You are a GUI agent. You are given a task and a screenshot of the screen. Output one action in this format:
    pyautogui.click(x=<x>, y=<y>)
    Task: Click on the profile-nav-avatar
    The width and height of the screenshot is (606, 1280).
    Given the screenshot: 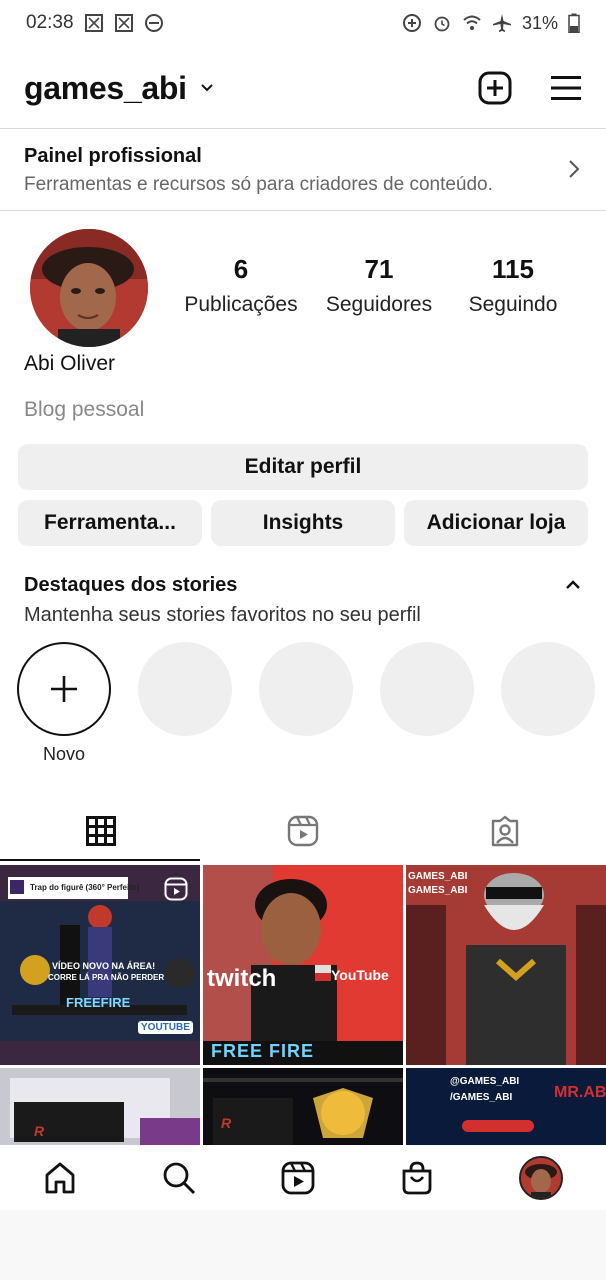 What is the action you would take?
    pyautogui.click(x=541, y=1177)
    